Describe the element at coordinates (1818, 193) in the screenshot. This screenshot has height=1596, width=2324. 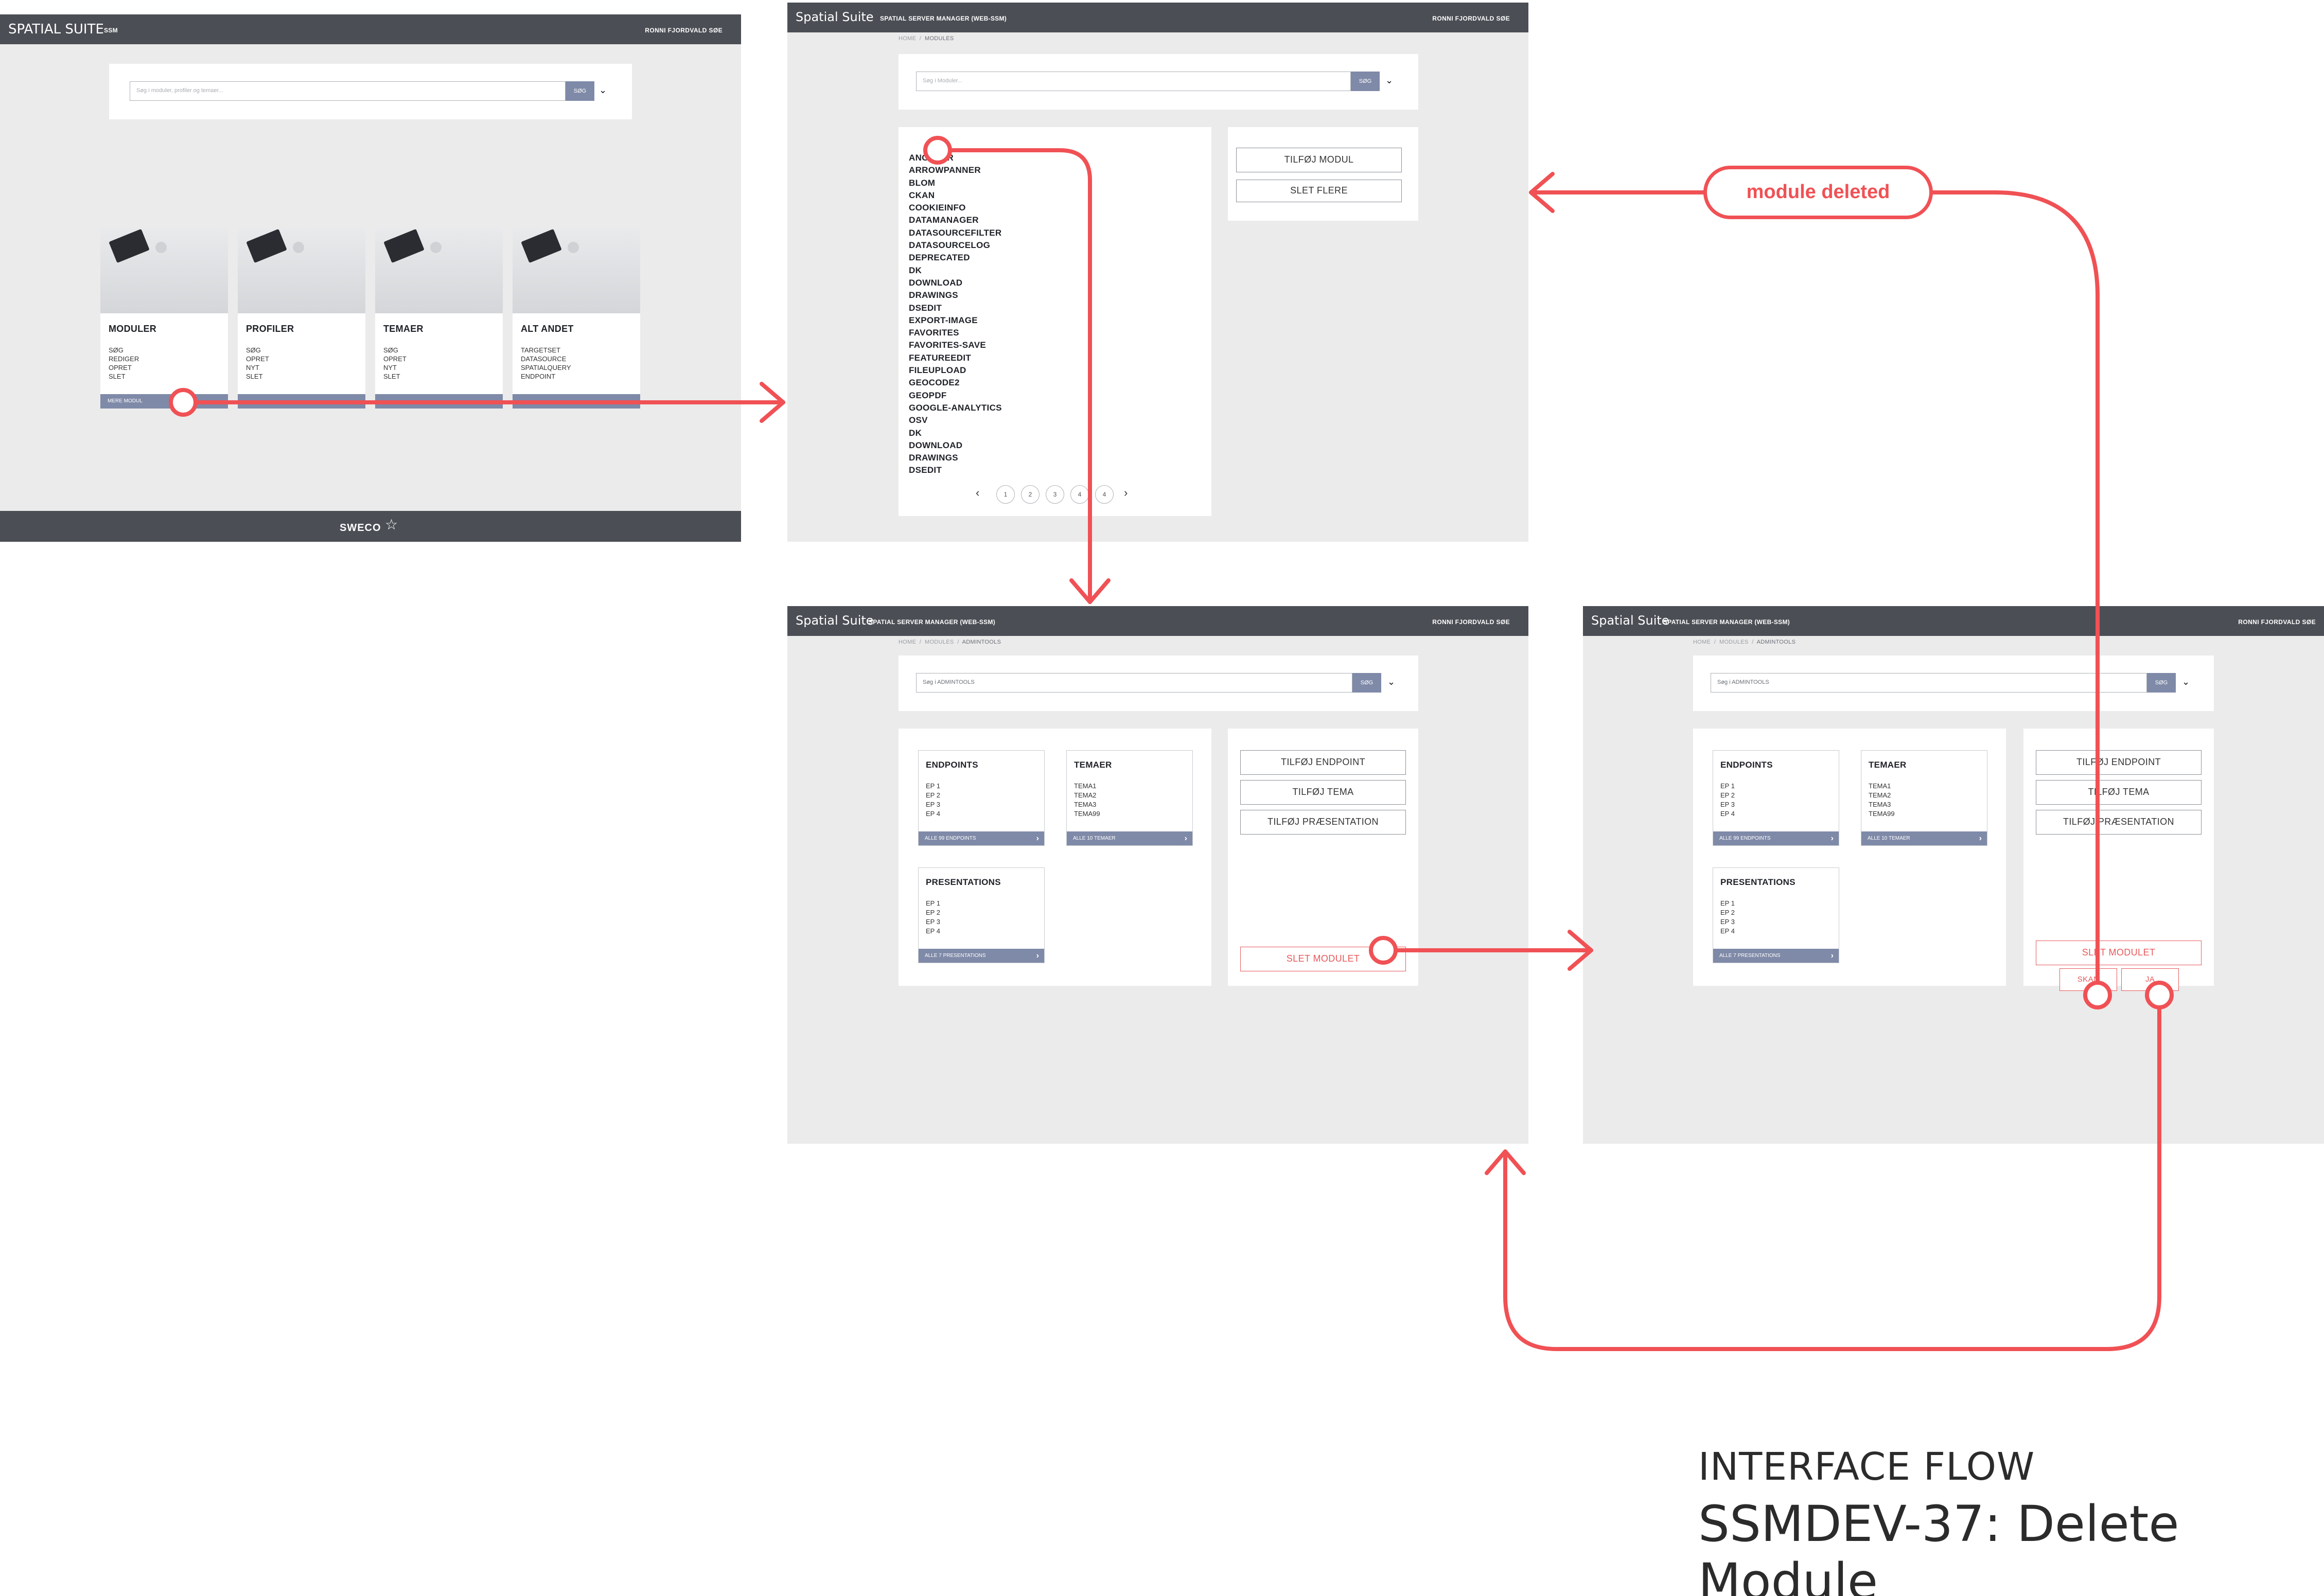
I see `module-deleted-label: module deleted` at that location.